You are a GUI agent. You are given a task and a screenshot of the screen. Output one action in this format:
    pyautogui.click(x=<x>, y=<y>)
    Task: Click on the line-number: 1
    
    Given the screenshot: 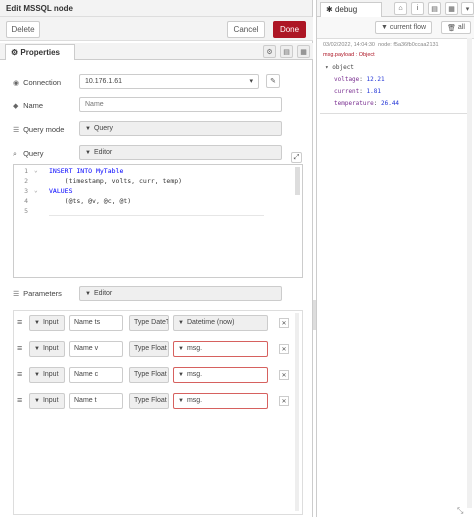 What is the action you would take?
    pyautogui.click(x=26, y=171)
    